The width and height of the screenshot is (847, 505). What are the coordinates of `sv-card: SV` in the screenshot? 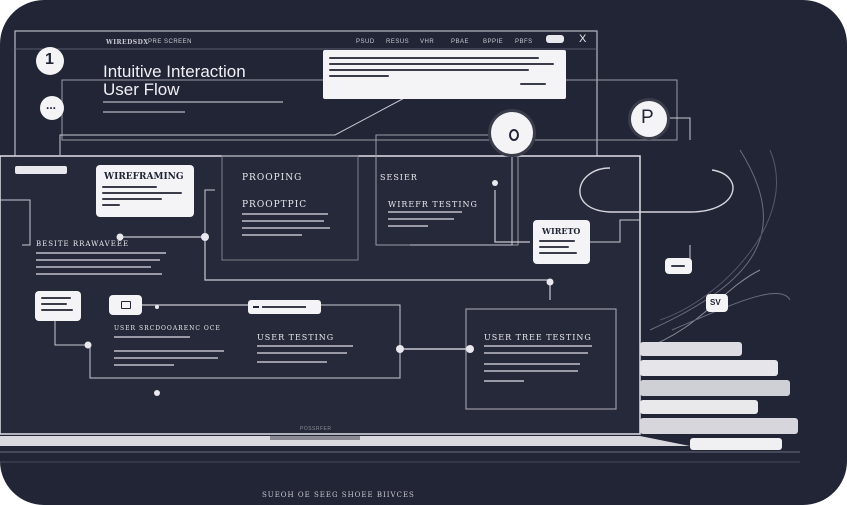 It's located at (717, 303).